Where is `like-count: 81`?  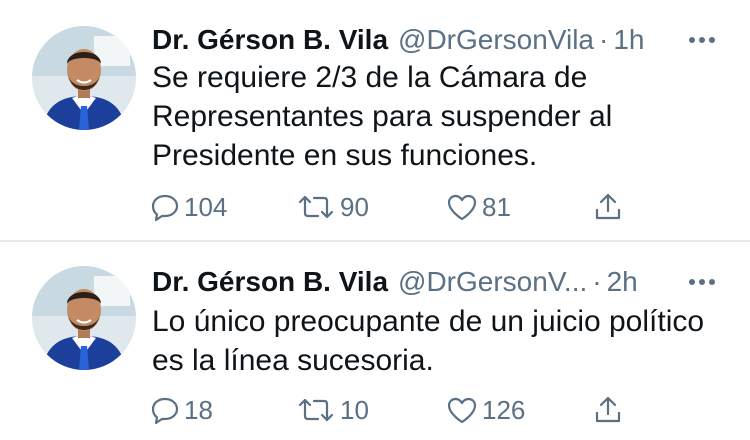
like-count: 81 is located at coordinates (496, 206).